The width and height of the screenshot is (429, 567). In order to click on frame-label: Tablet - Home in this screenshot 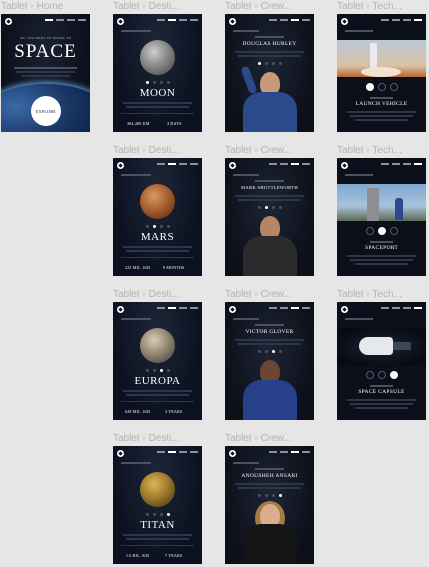, I will do `click(56, 7)`.